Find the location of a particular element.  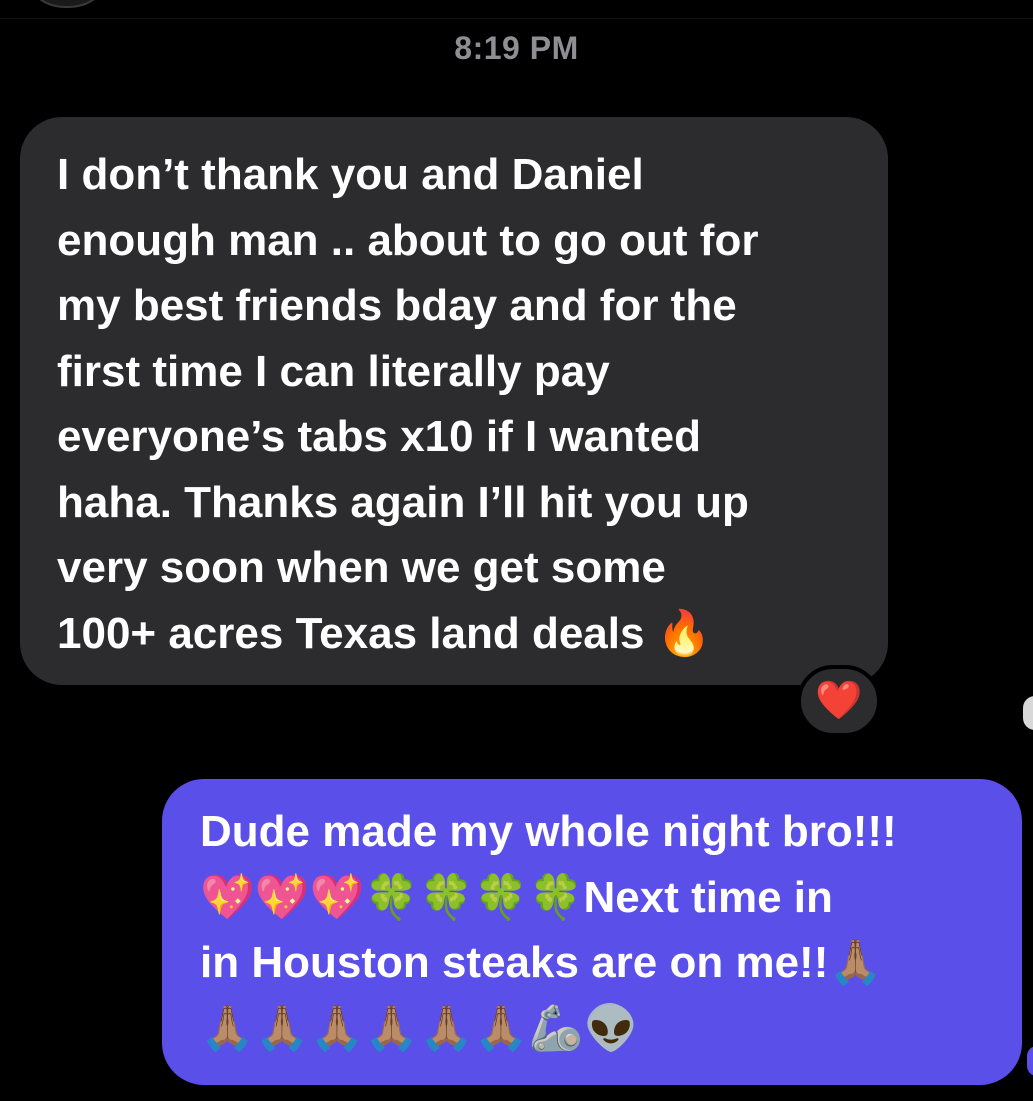

message-line: 💖💖💖🍀🍀🍀🍀Next time in is located at coordinates (516, 897).